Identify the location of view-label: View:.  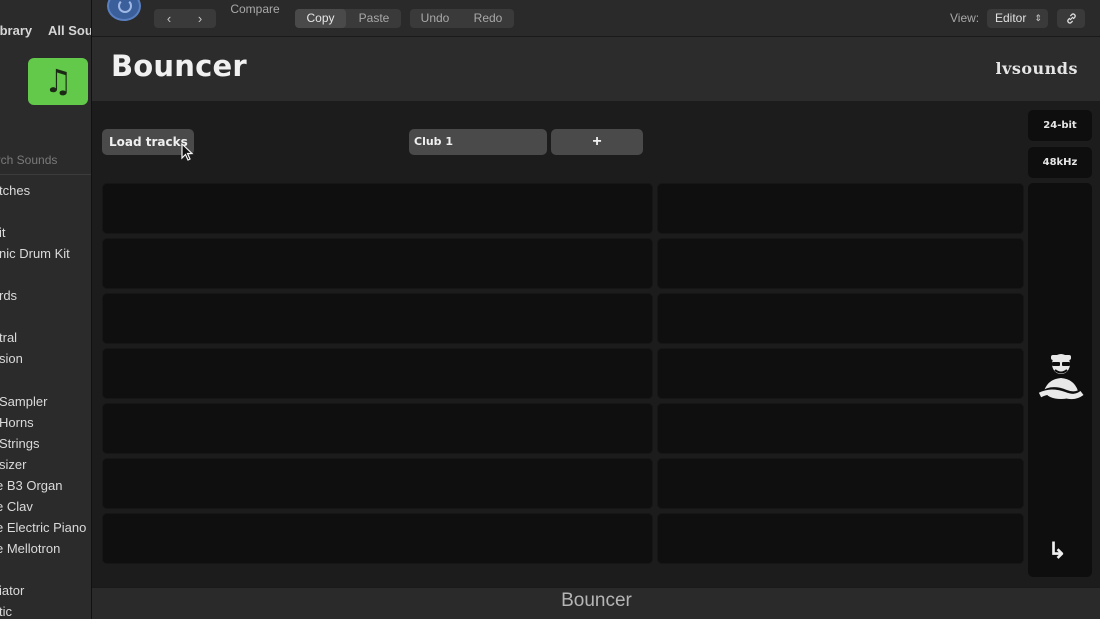
(965, 18).